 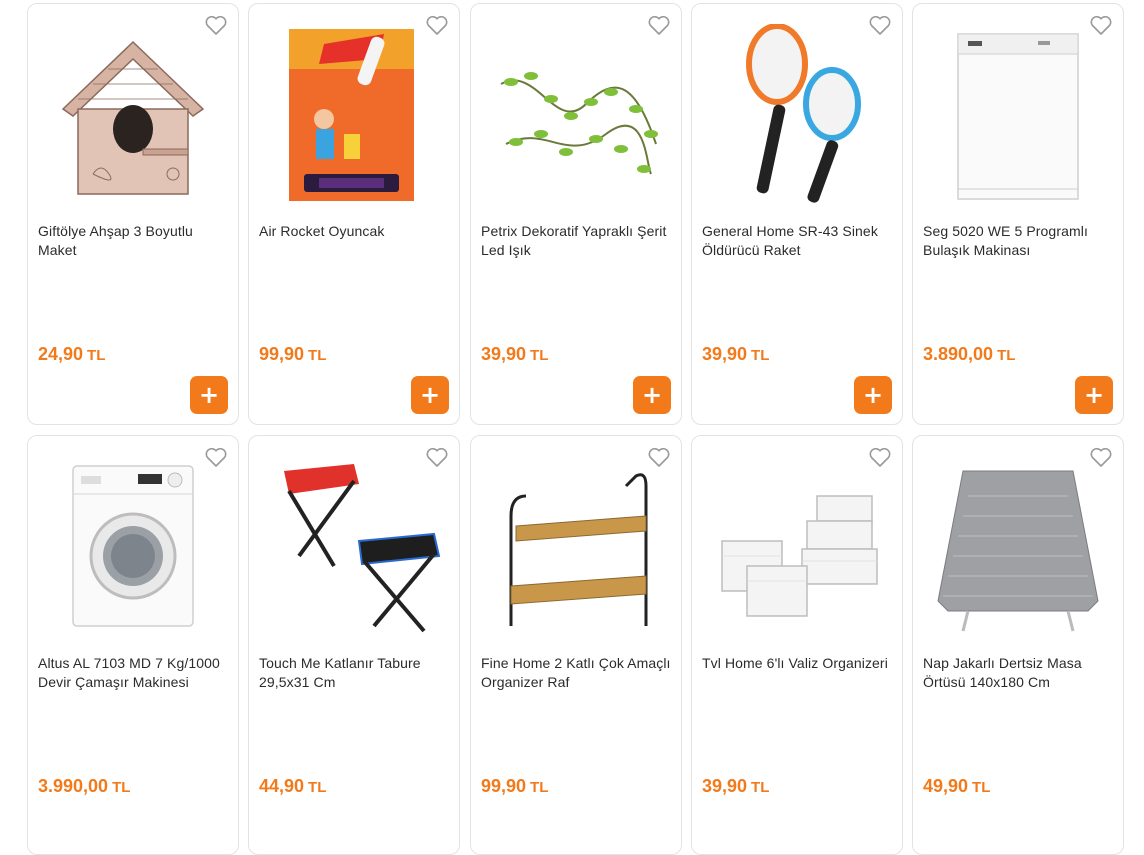 What do you see at coordinates (1018, 241) in the screenshot?
I see `product-title: Seg 5020 WE 5 Programlı Bulaşık Makinası` at bounding box center [1018, 241].